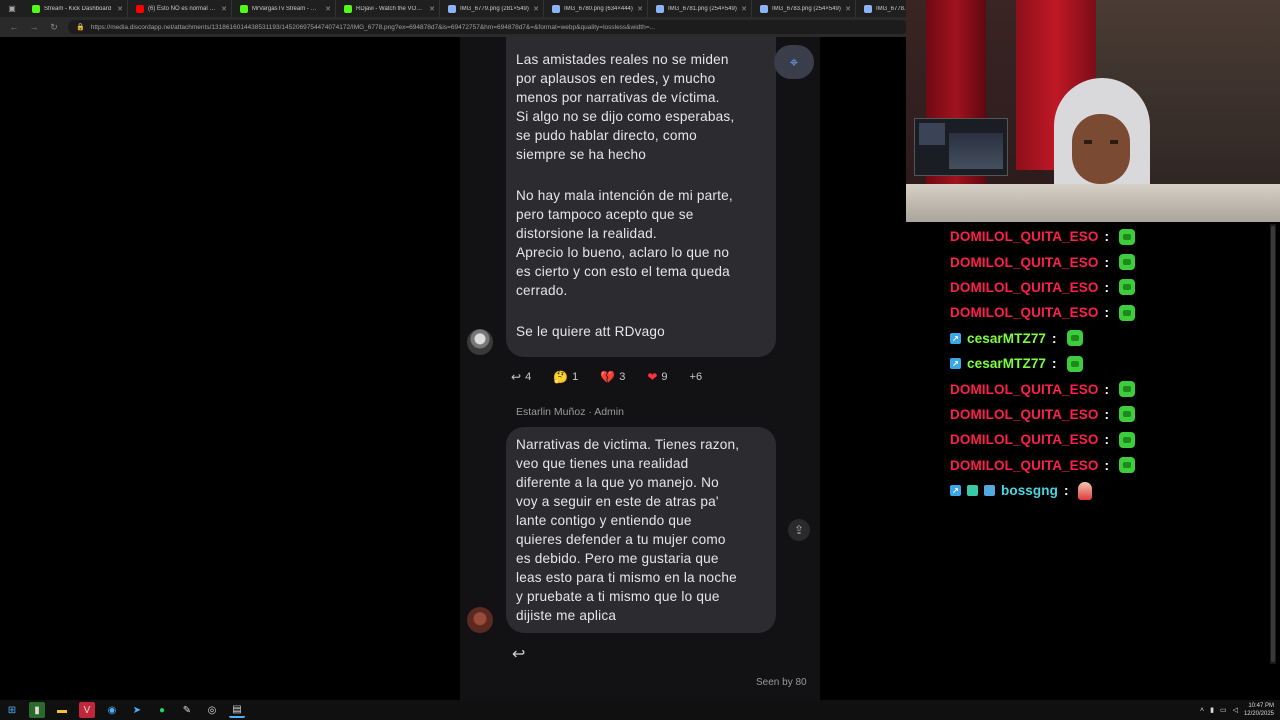 The image size is (1280, 720). Describe the element at coordinates (1029, 490) in the screenshot. I see `chat-username: bossgng` at that location.